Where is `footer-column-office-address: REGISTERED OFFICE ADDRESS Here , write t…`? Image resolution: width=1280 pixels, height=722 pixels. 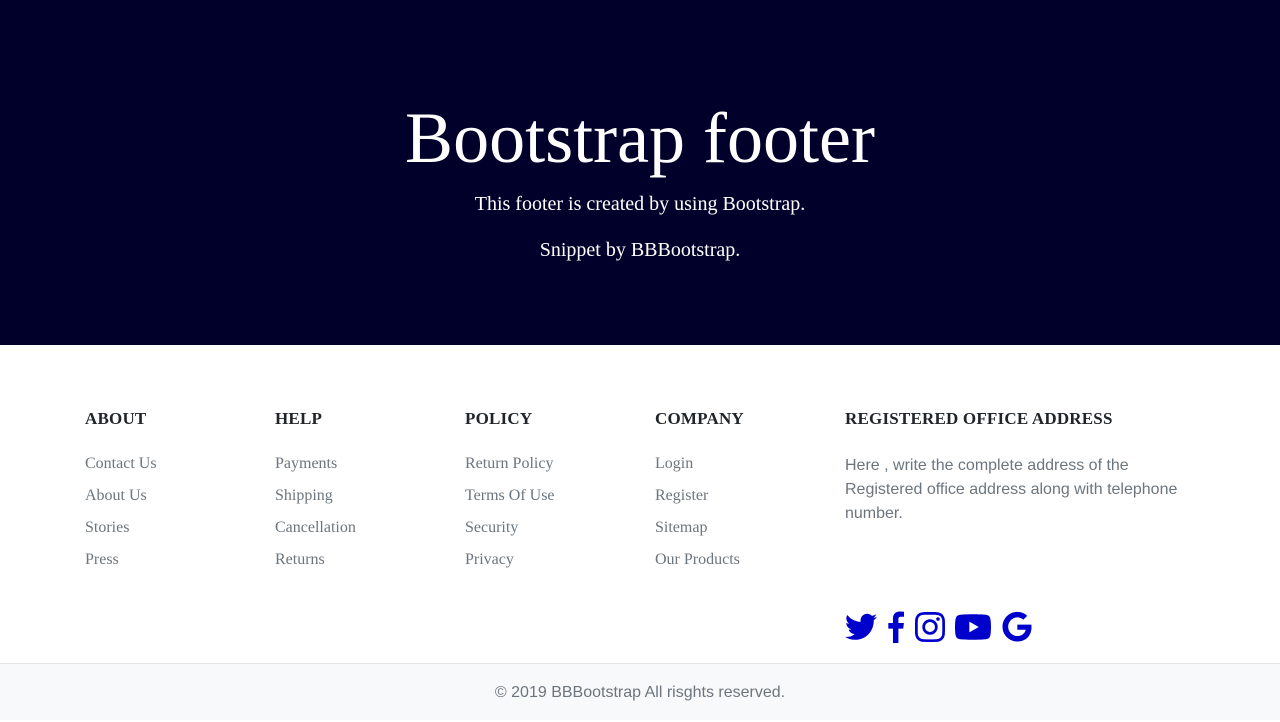
footer-column-office-address: REGISTERED OFFICE ADDRESS Here , write t… is located at coordinates (1025, 526).